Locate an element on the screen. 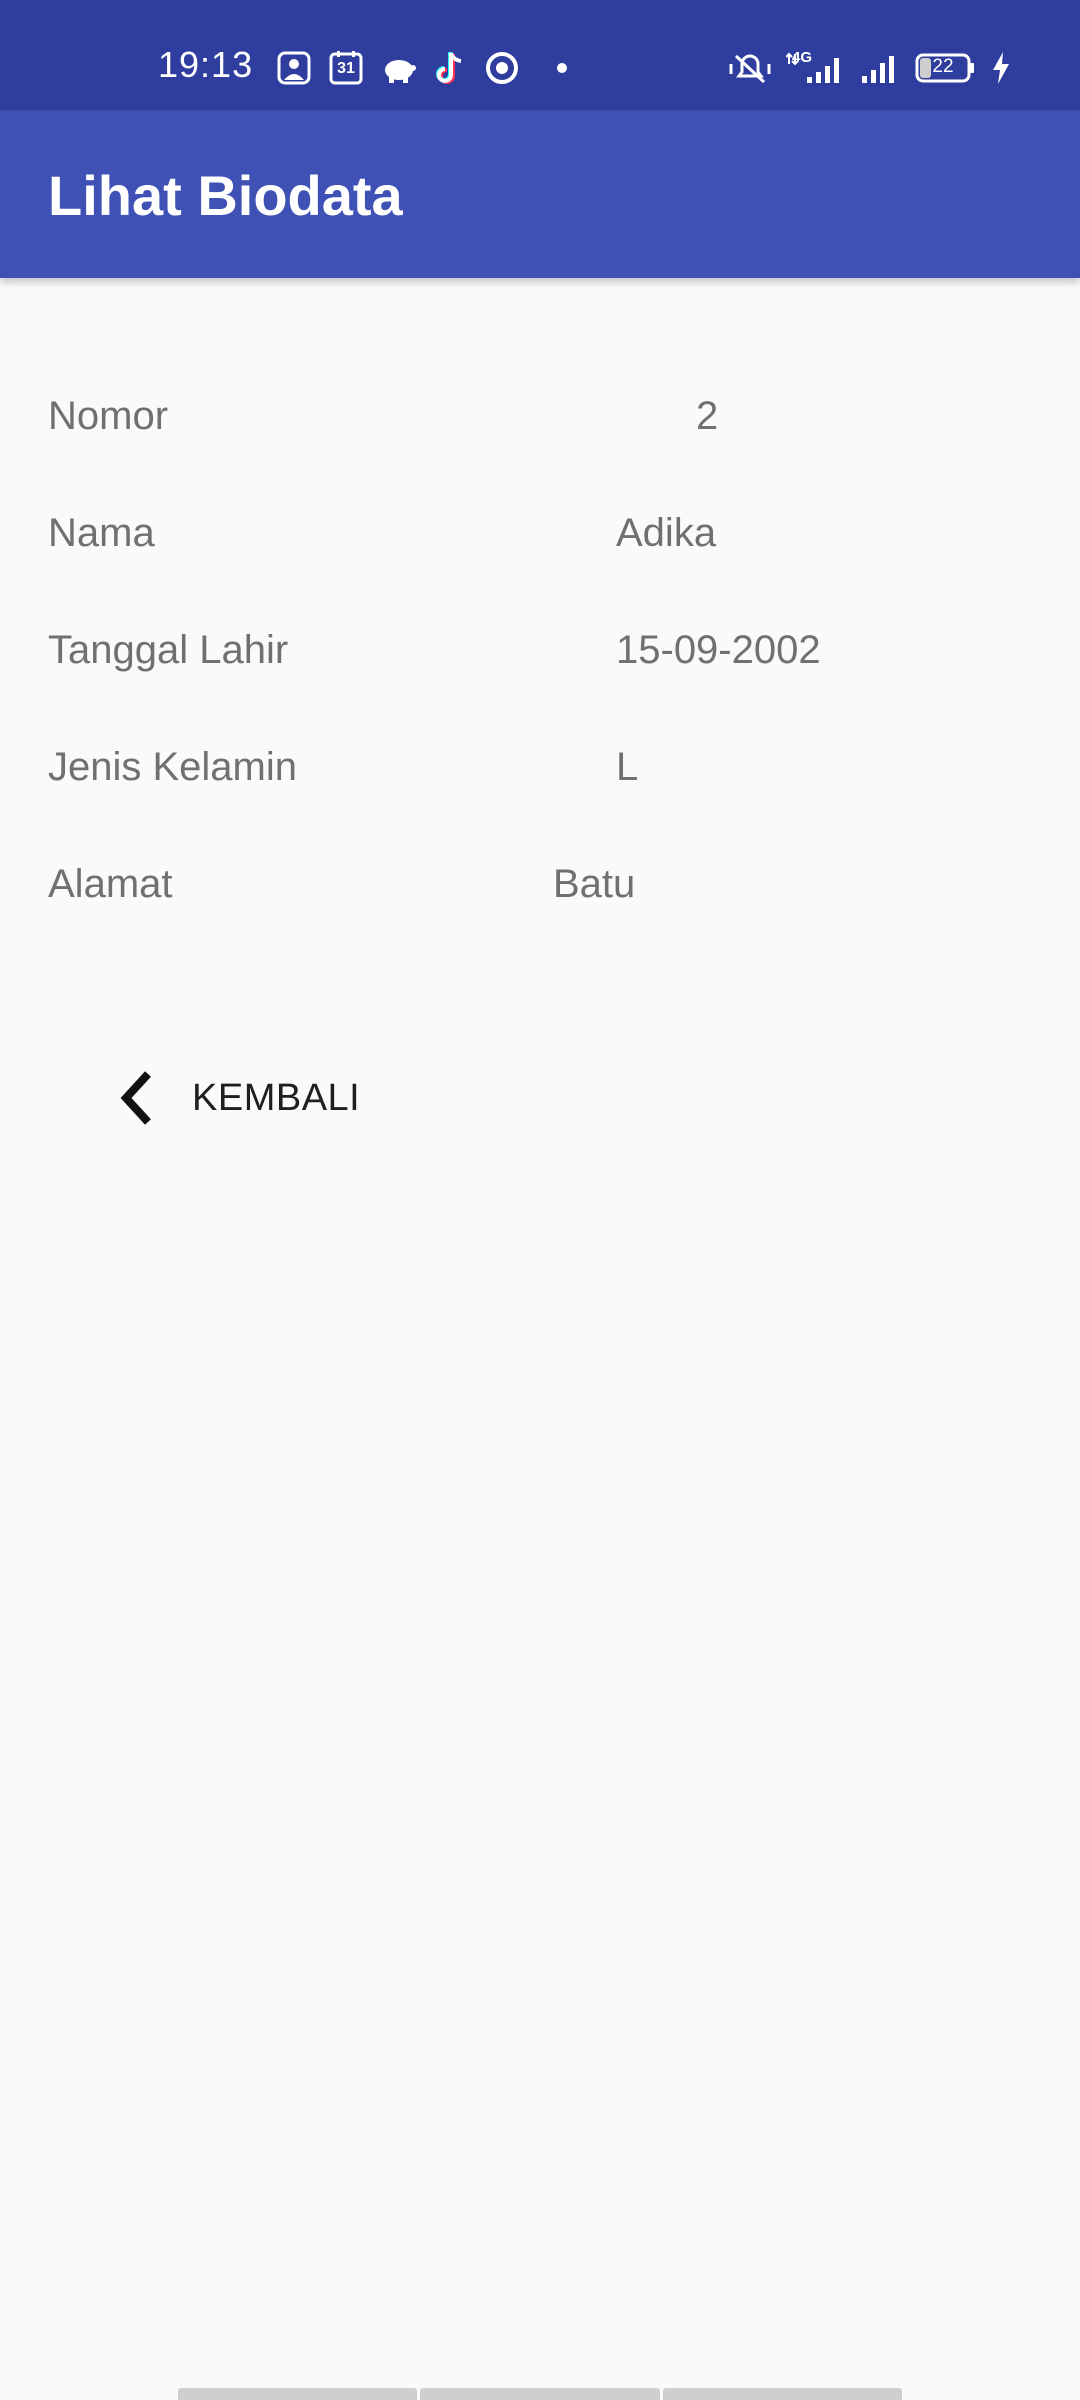 The height and width of the screenshot is (2400, 1080). tanggal-lahir-value: 15-09-2002 is located at coordinates (718, 650).